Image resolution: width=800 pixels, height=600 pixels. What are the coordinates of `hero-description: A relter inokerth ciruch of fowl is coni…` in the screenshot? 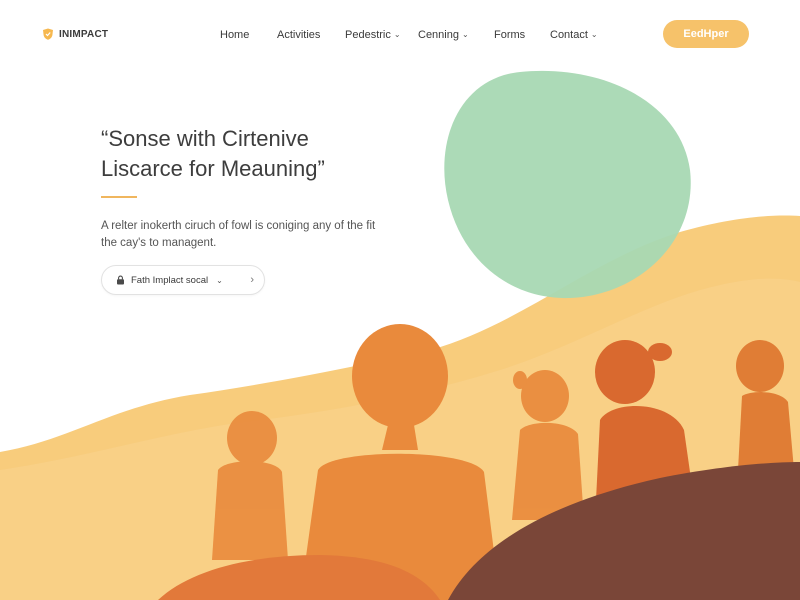 It's located at (238, 234).